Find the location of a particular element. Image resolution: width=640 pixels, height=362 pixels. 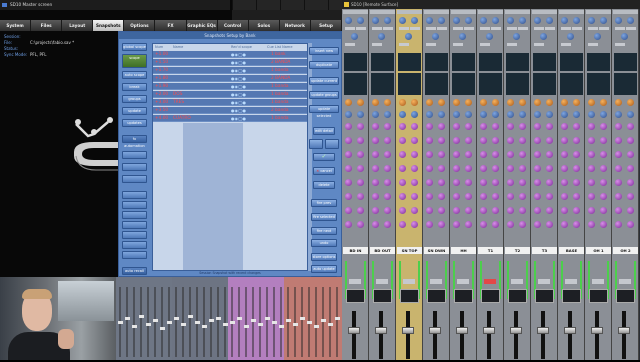

gain-knob-icon is located at coordinates (402, 20).